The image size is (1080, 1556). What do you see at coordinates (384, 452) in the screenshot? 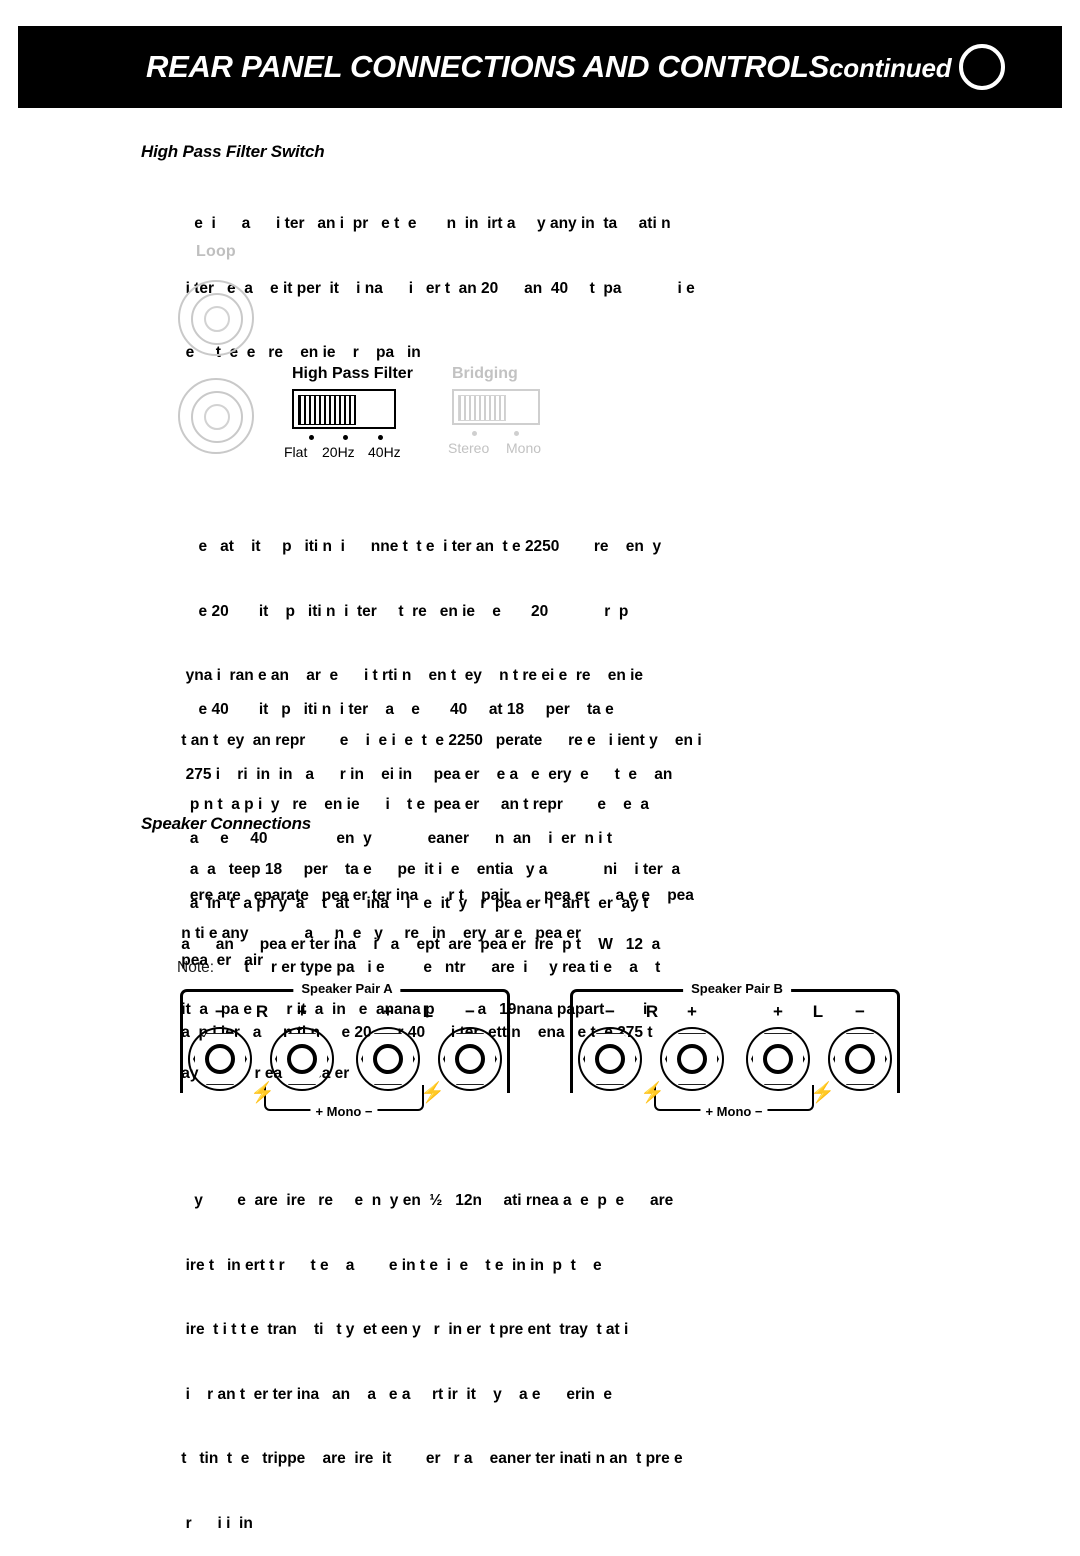
I see `position-label-40hz: 40Hz` at bounding box center [384, 452].